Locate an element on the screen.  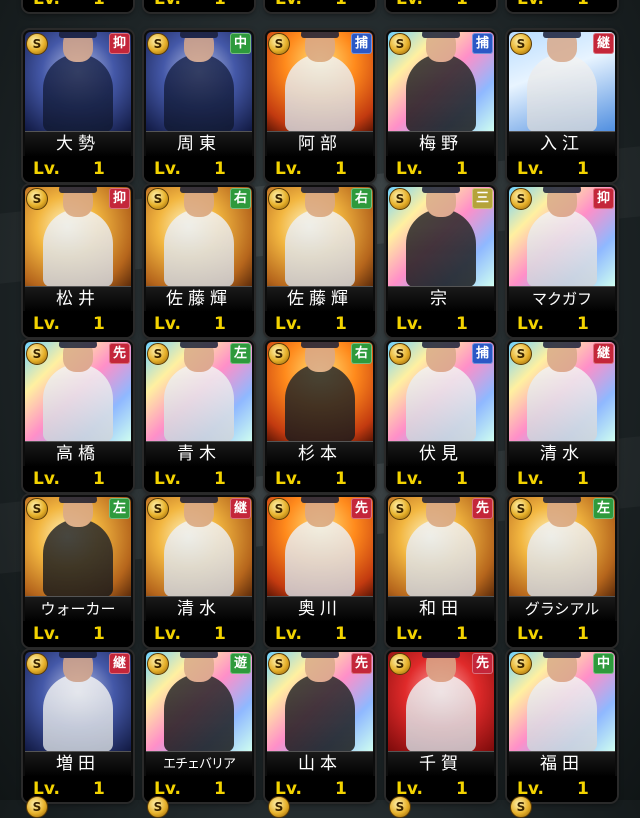
player-name: 福田 is located at coordinates (562, 764).